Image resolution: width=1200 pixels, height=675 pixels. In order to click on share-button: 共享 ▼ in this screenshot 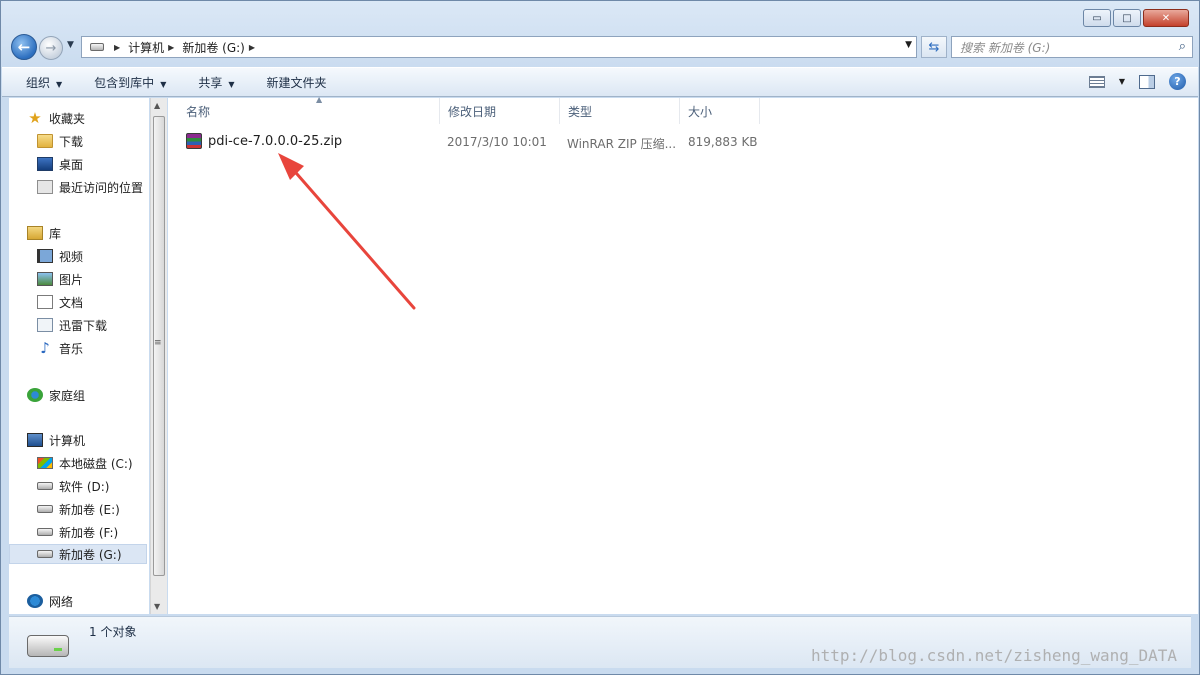, I will do `click(216, 82)`.